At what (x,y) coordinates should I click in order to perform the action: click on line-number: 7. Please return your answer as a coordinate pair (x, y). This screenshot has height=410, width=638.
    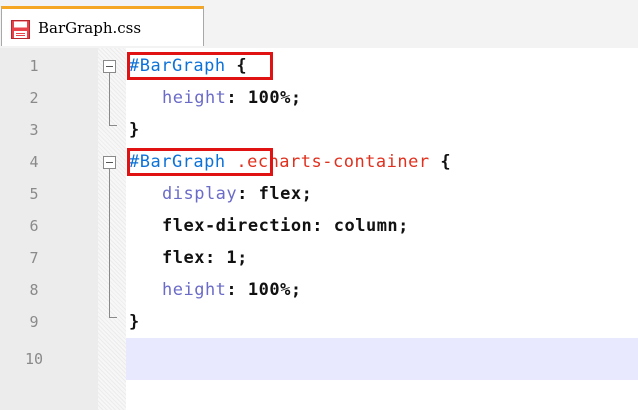
    Looking at the image, I should click on (34, 258).